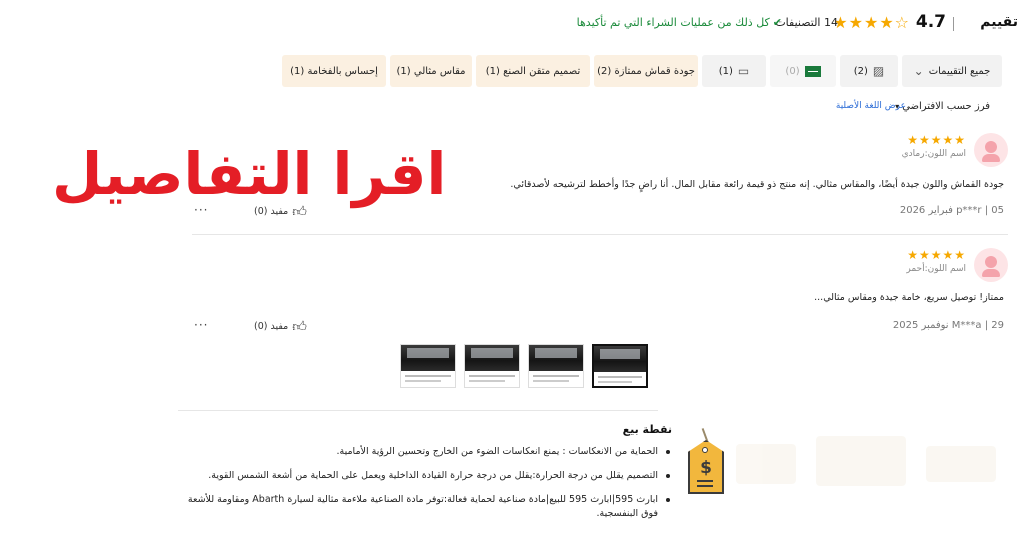  I want to click on filter-chip-fabric: جودة قماش ممتازة (2), so click(646, 71).